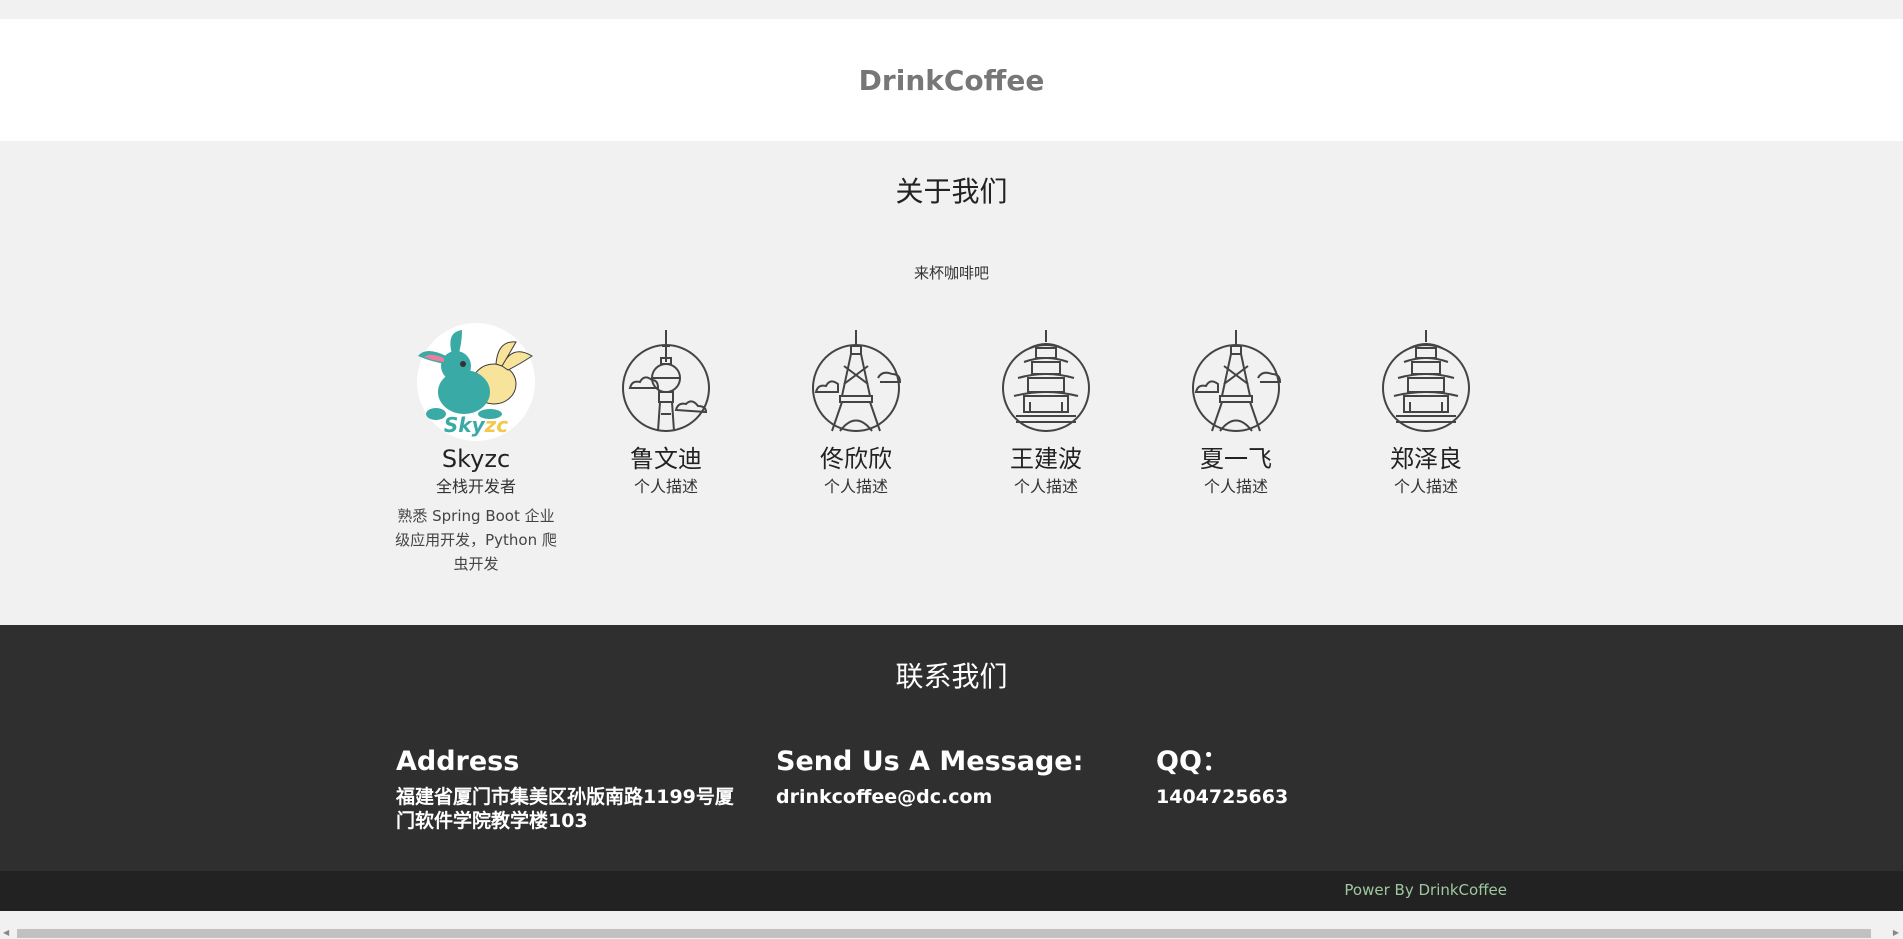  What do you see at coordinates (1222, 797) in the screenshot?
I see `qq-number: 1404725663` at bounding box center [1222, 797].